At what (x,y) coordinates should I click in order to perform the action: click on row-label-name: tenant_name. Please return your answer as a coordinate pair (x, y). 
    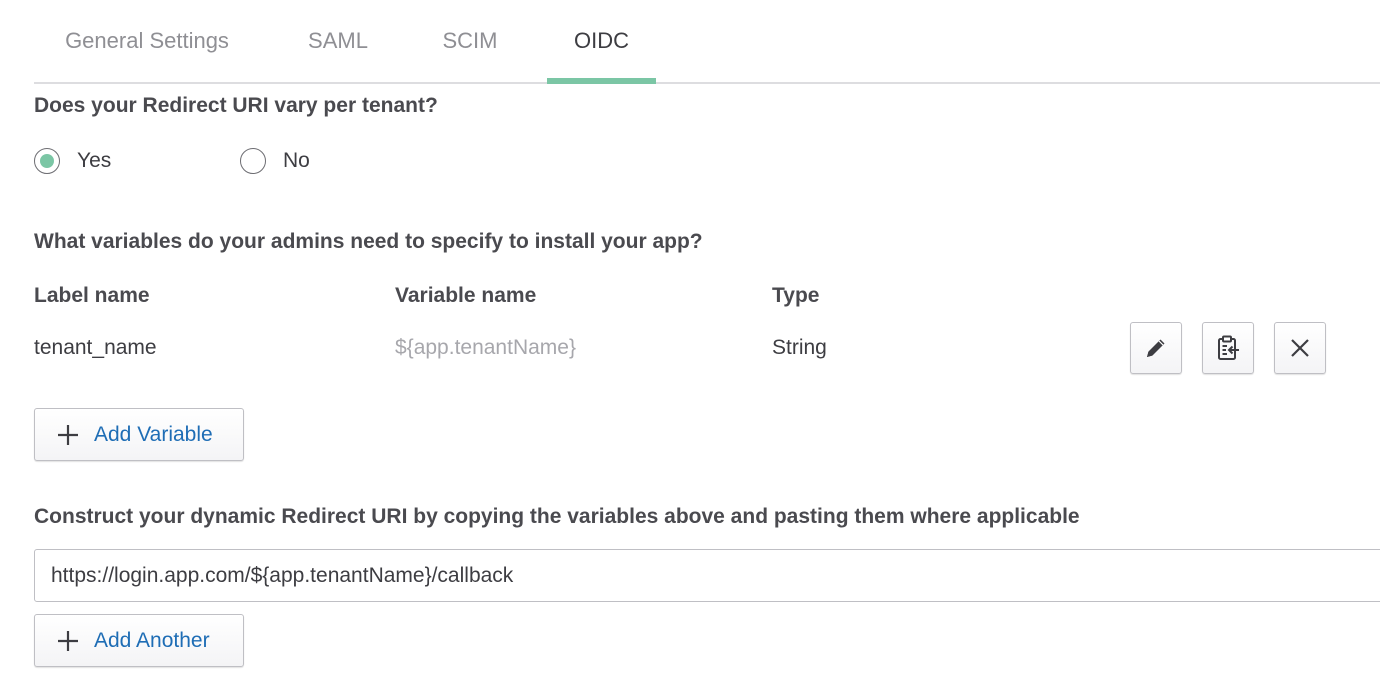
    Looking at the image, I should click on (95, 347).